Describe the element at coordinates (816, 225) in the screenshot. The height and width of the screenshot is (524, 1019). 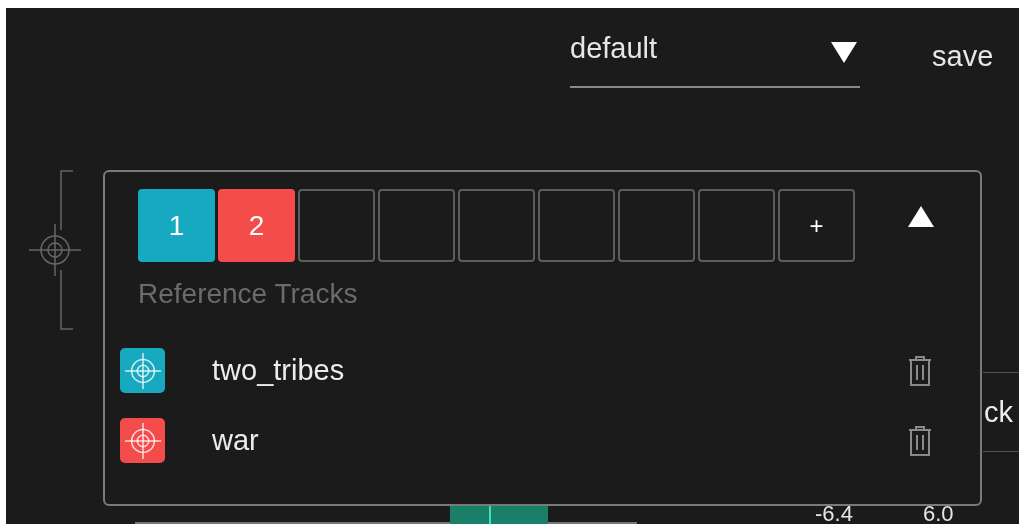
I see `add-slot-button: +` at that location.